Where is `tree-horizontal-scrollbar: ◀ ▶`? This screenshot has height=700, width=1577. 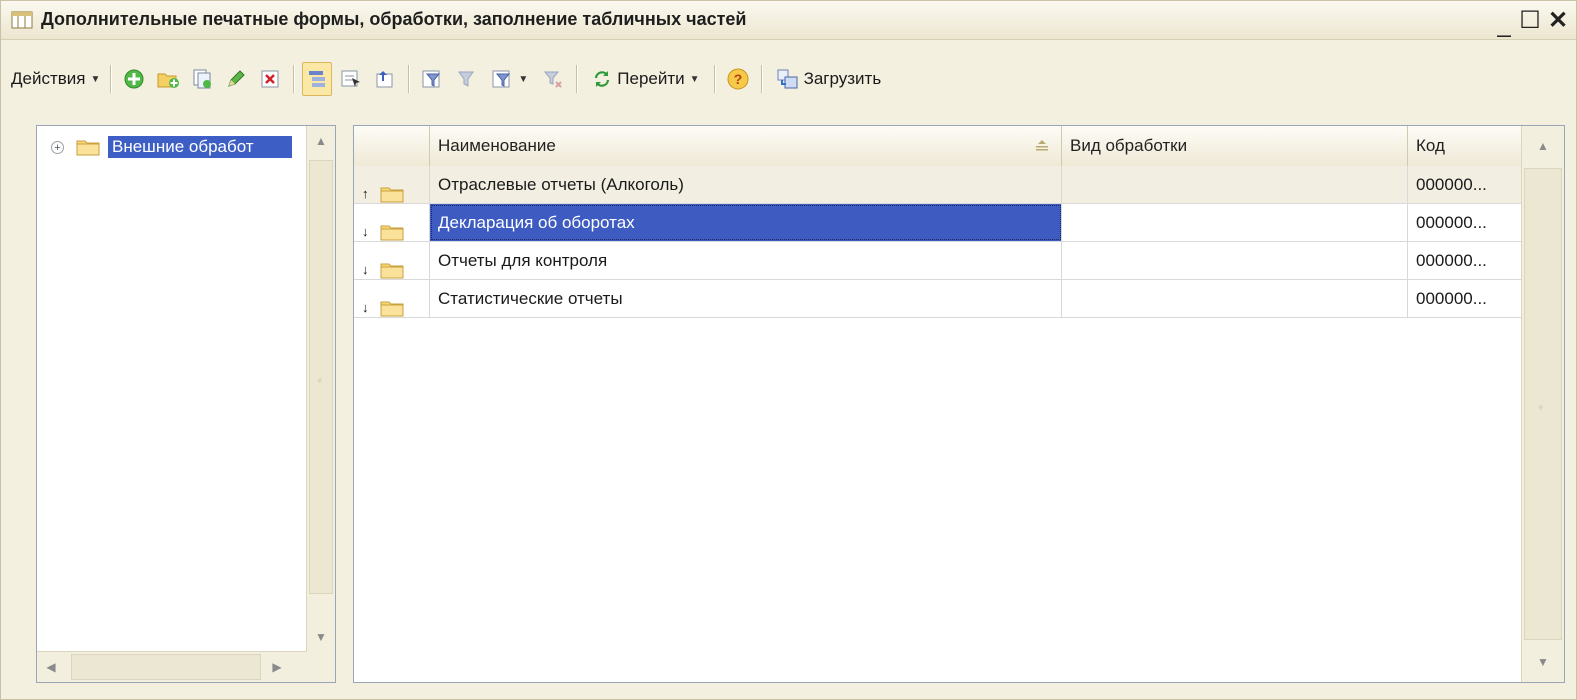
tree-horizontal-scrollbar: ◀ ▶ is located at coordinates (172, 666).